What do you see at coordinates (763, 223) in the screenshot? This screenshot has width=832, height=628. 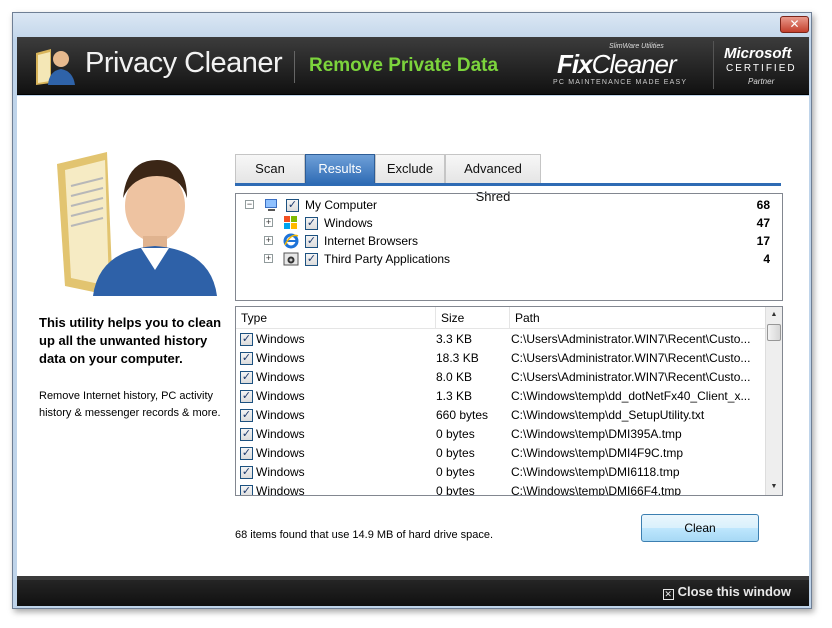 I see `tree-count: 47` at bounding box center [763, 223].